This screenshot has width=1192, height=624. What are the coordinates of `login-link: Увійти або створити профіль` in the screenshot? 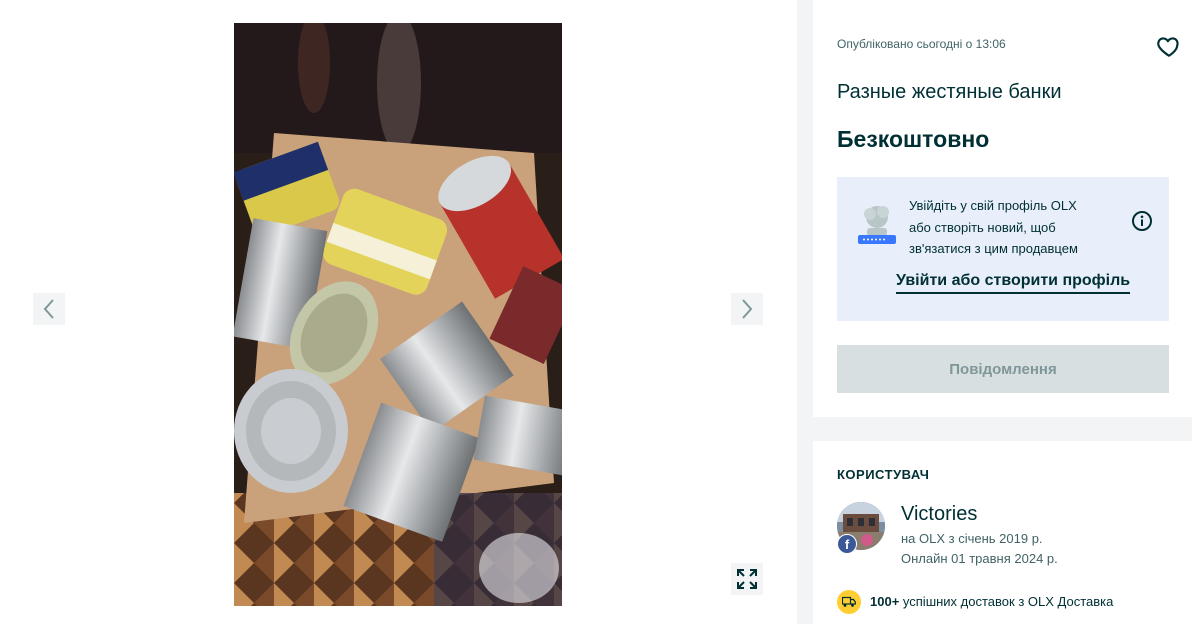 It's located at (1013, 283).